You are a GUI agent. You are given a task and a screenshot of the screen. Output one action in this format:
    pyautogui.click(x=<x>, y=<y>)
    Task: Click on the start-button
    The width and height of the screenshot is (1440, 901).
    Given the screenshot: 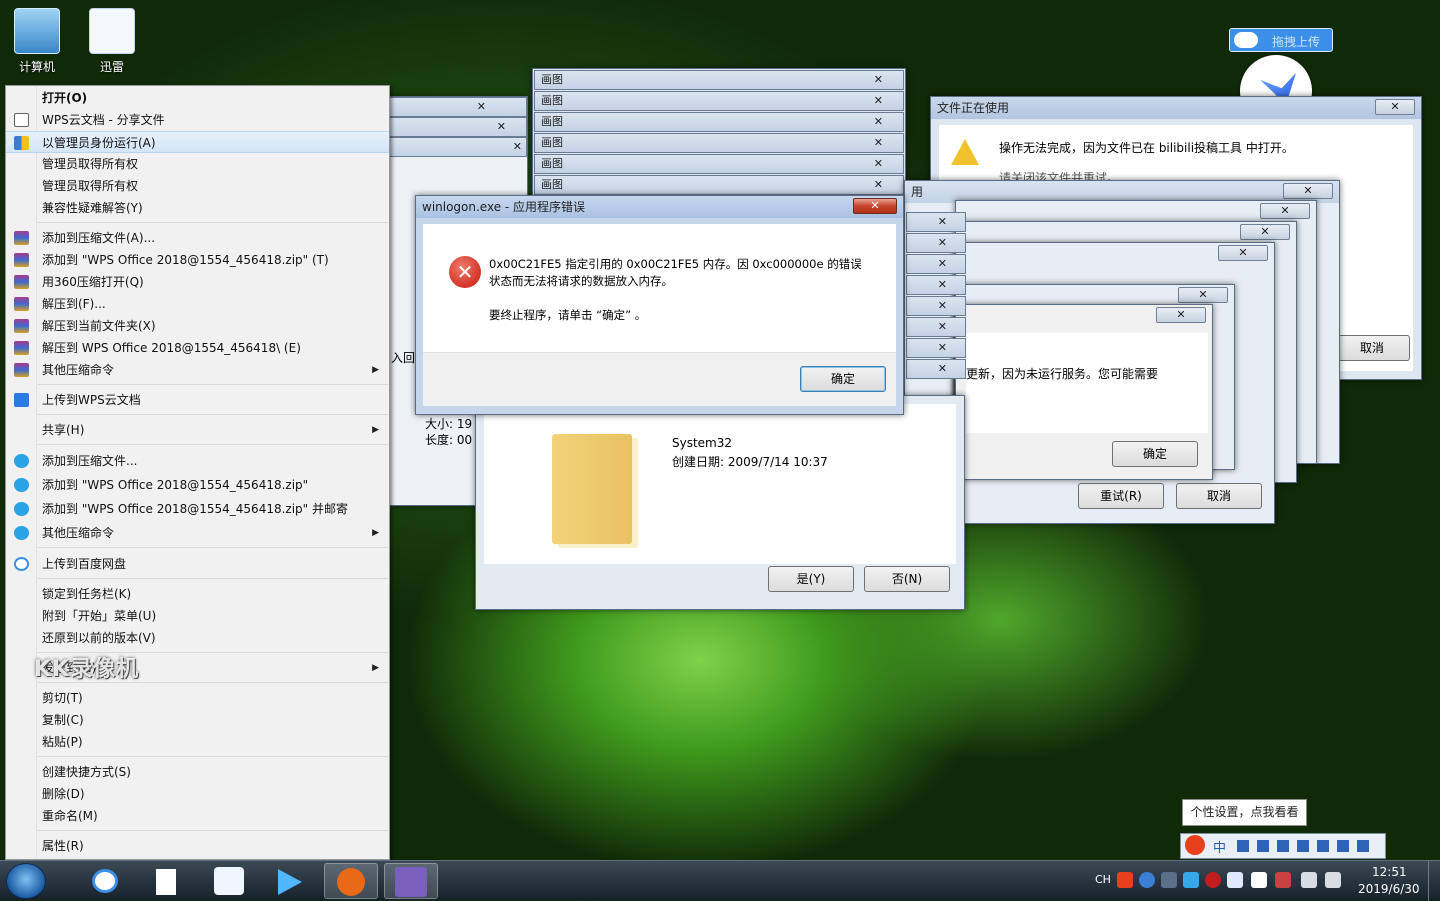 What is the action you would take?
    pyautogui.click(x=26, y=881)
    